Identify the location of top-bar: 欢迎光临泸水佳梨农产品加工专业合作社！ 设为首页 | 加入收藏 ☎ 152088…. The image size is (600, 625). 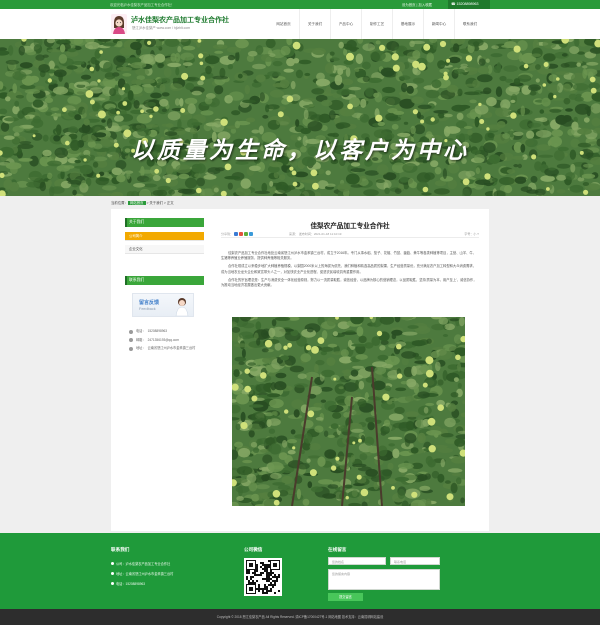
(300, 4).